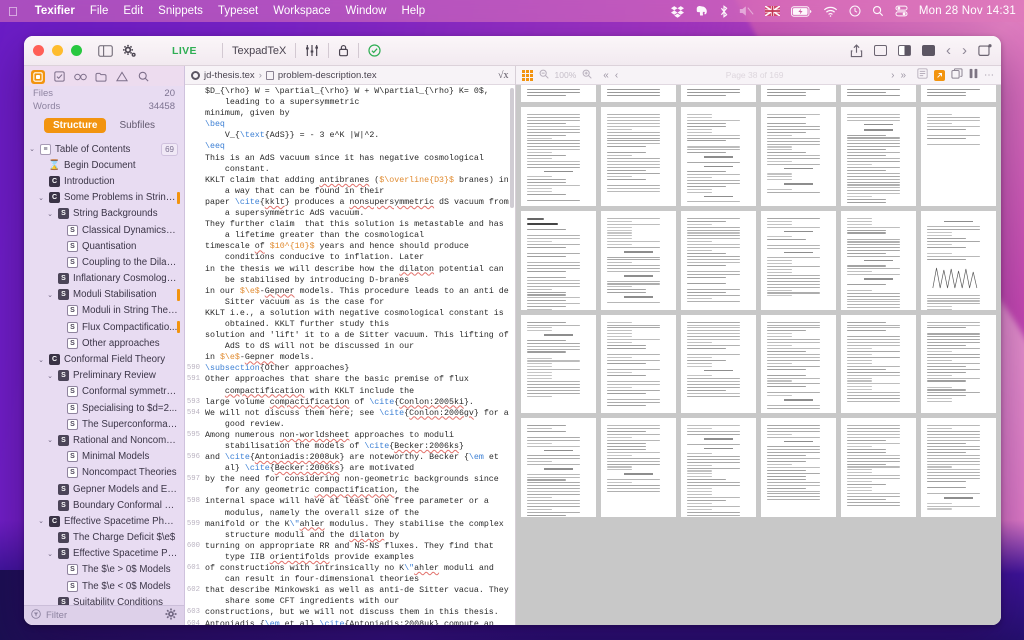  Describe the element at coordinates (527, 75) in the screenshot. I see `thumbnail-grid-icon` at that location.